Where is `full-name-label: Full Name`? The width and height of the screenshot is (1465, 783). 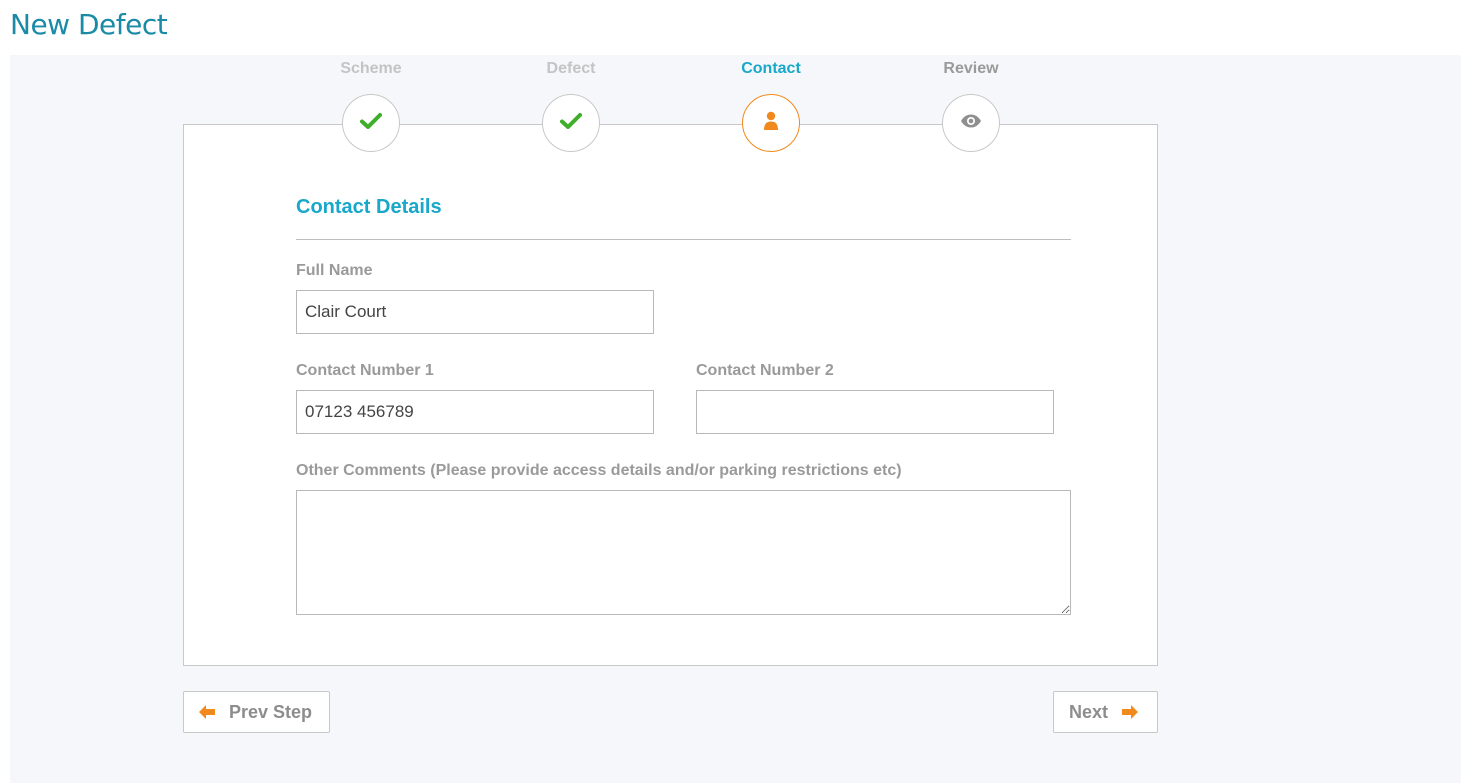 full-name-label: Full Name is located at coordinates (334, 270).